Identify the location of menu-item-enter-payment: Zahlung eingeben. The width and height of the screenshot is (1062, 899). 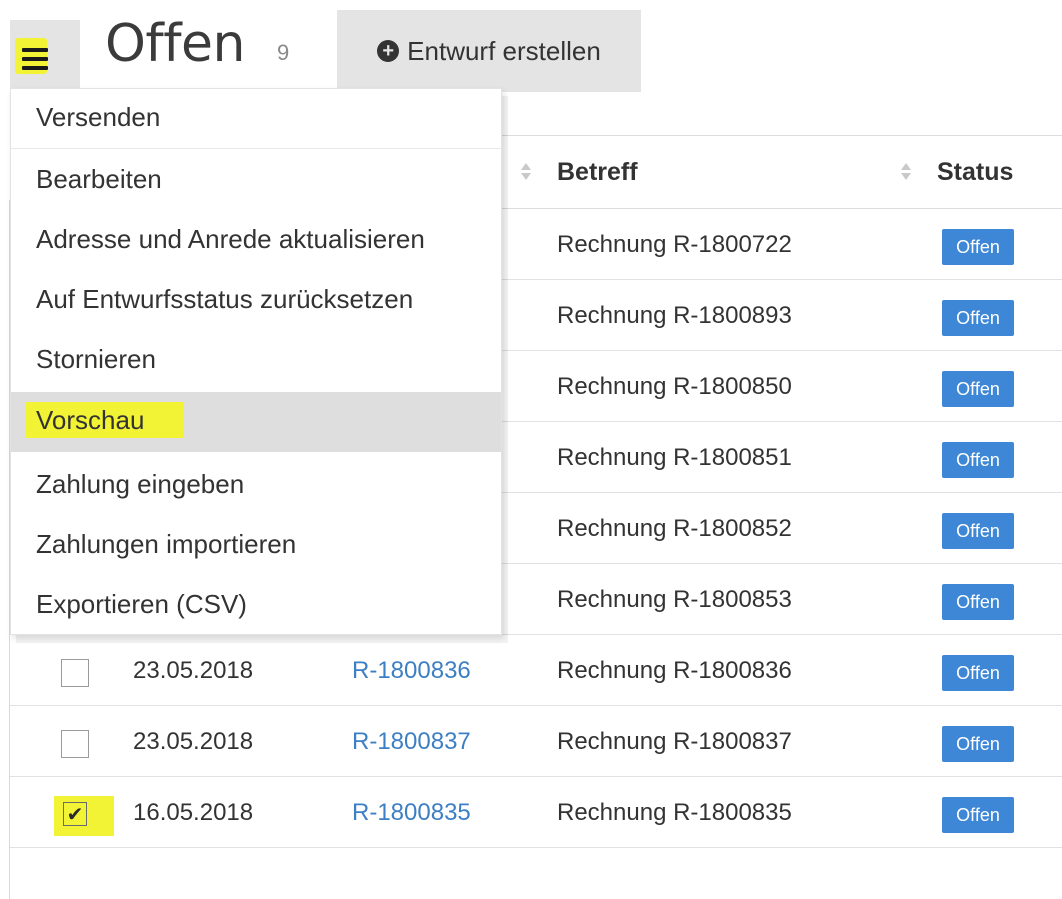
(256, 486).